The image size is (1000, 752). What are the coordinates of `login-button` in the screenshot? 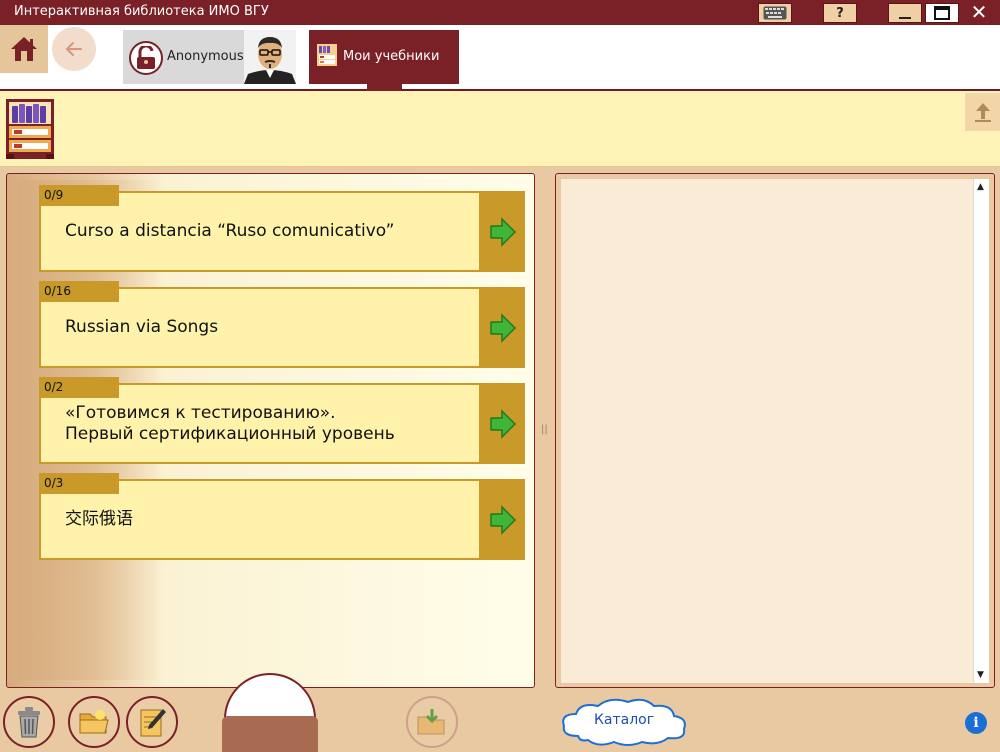 It's located at (146, 58).